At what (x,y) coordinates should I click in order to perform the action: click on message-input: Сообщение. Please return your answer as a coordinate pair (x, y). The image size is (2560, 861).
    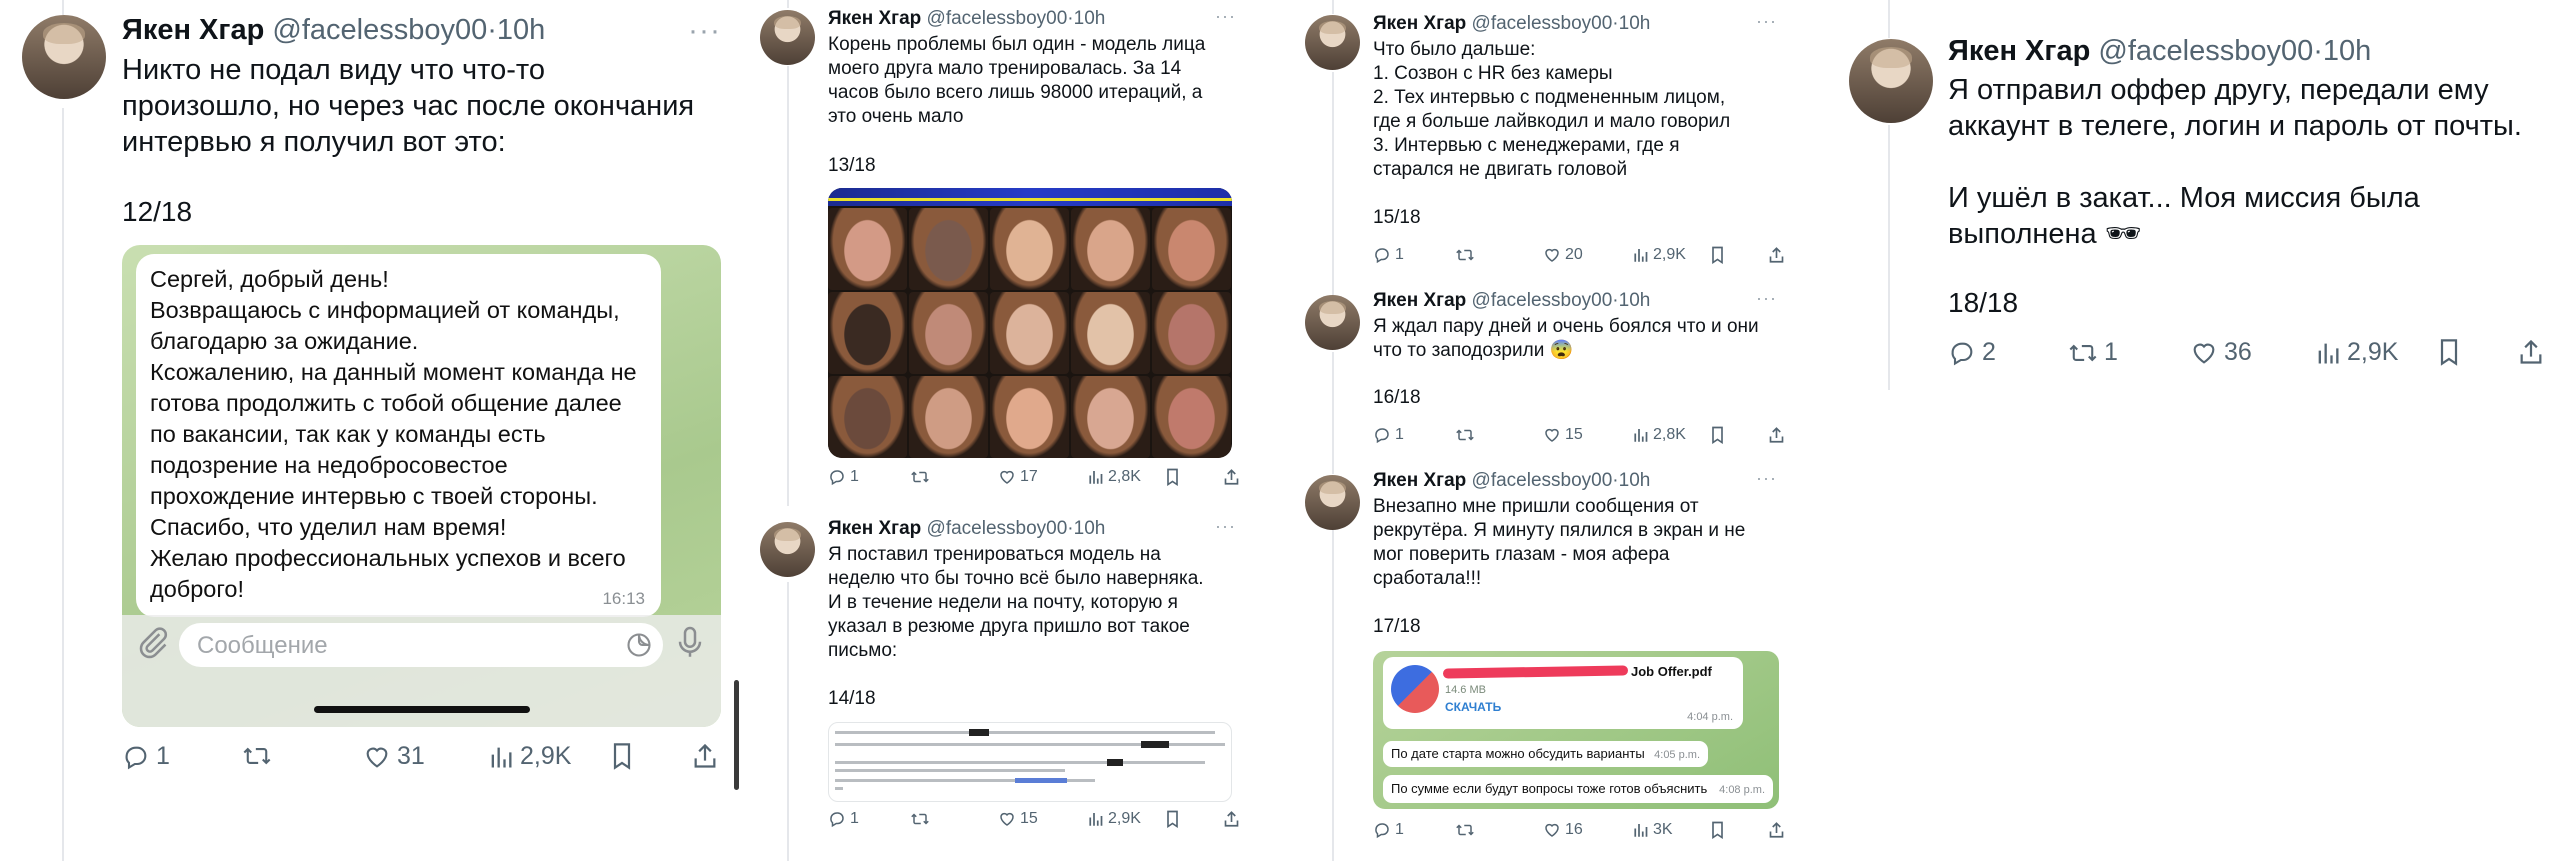
    Looking at the image, I should click on (421, 645).